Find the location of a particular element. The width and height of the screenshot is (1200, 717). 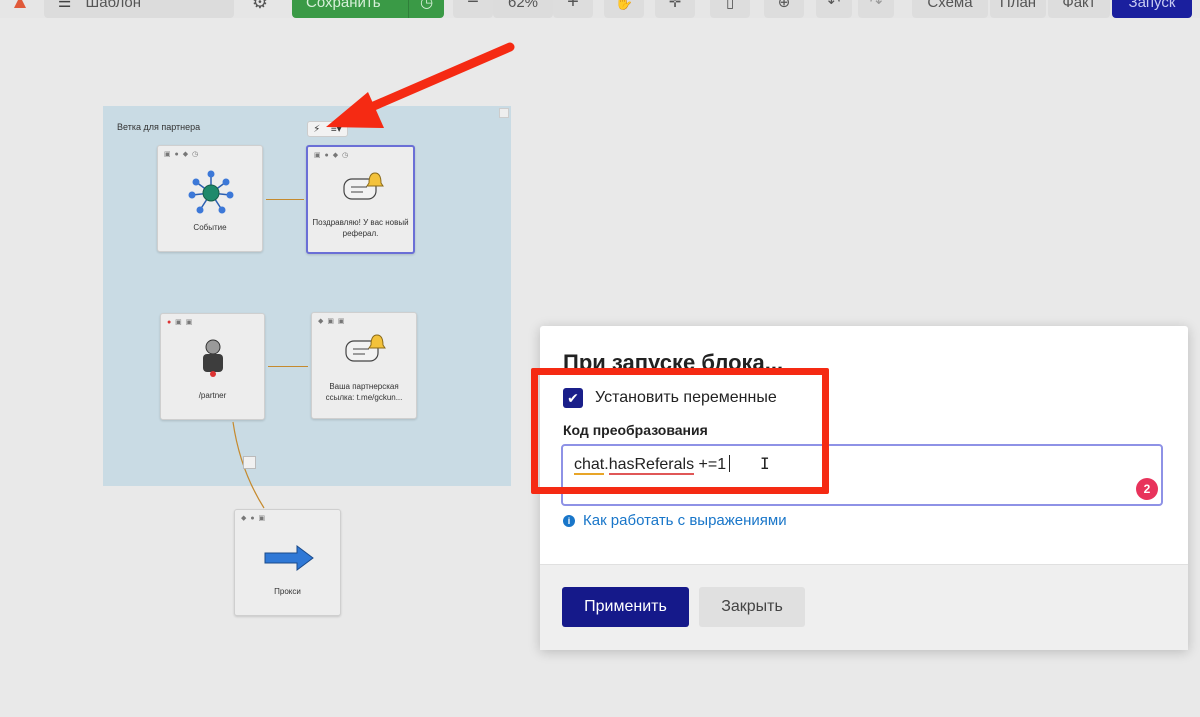

node-status-icons: ◆ ● ▣ is located at coordinates (254, 518).